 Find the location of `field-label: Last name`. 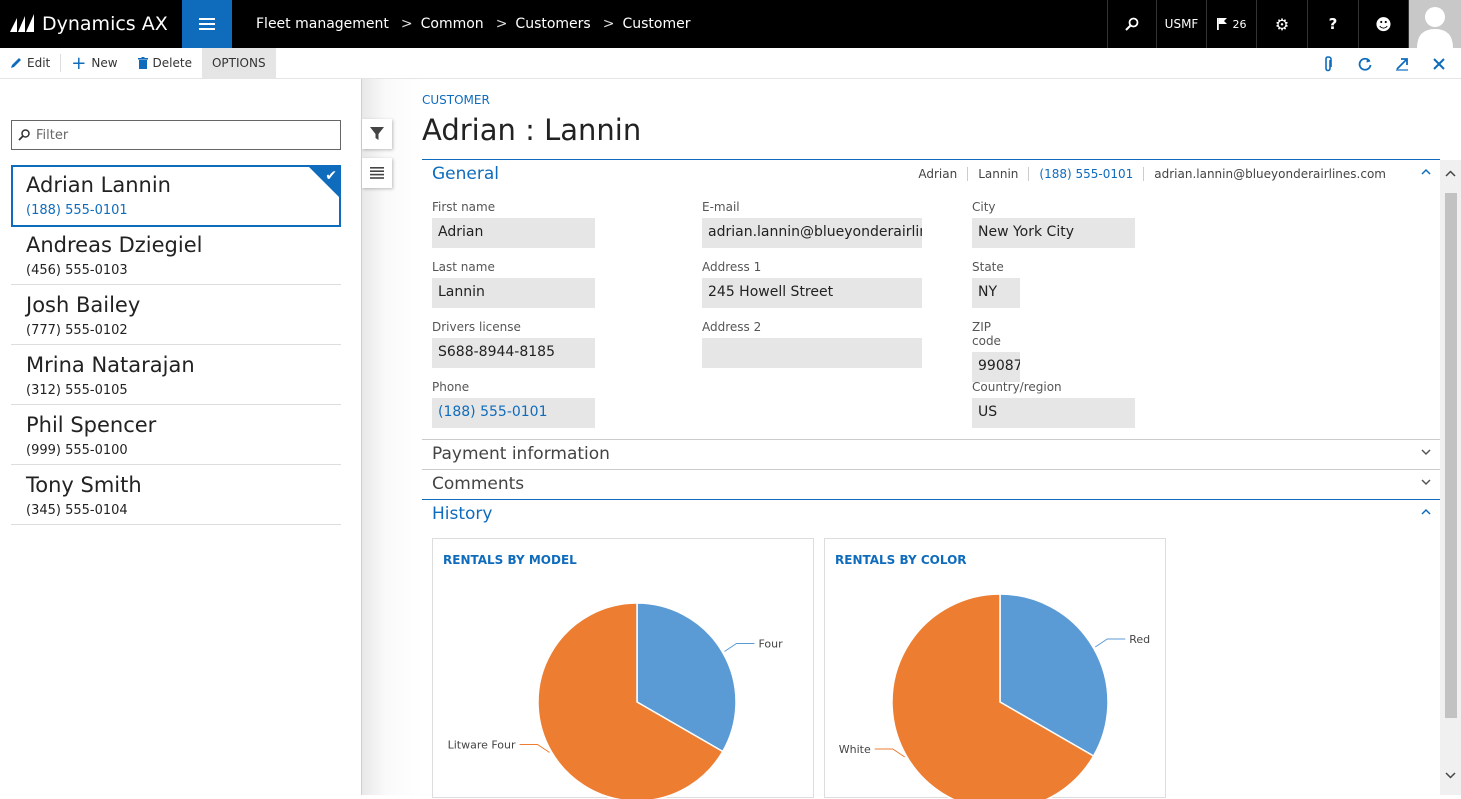

field-label: Last name is located at coordinates (463, 267).